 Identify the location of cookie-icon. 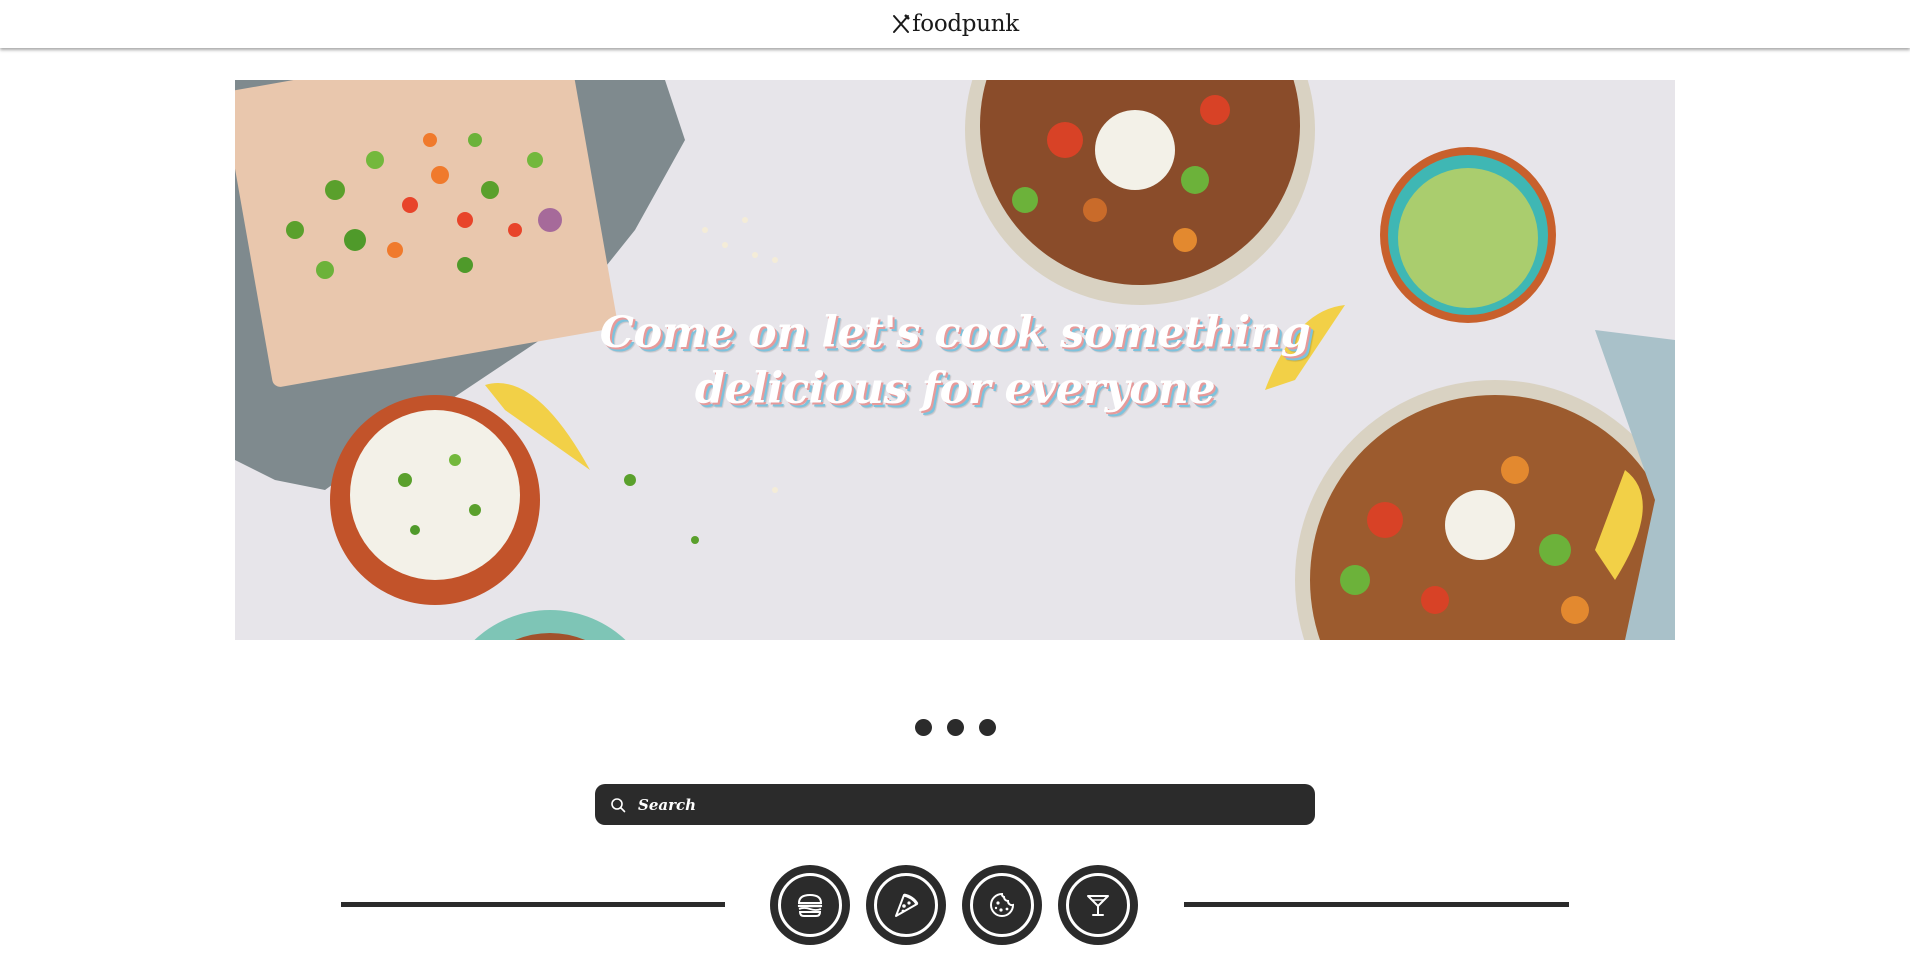
(1002, 904).